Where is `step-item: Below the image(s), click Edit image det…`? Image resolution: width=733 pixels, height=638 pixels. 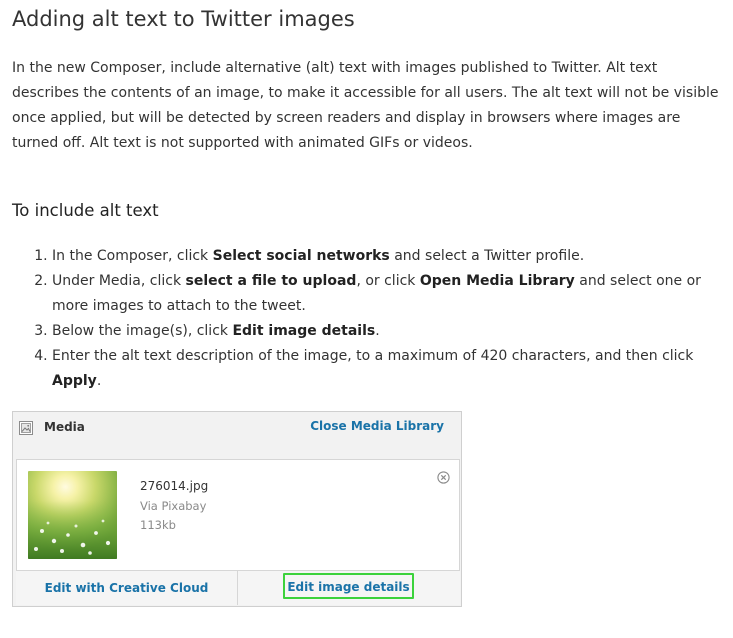
step-item: Below the image(s), click Edit image det… is located at coordinates (382, 331).